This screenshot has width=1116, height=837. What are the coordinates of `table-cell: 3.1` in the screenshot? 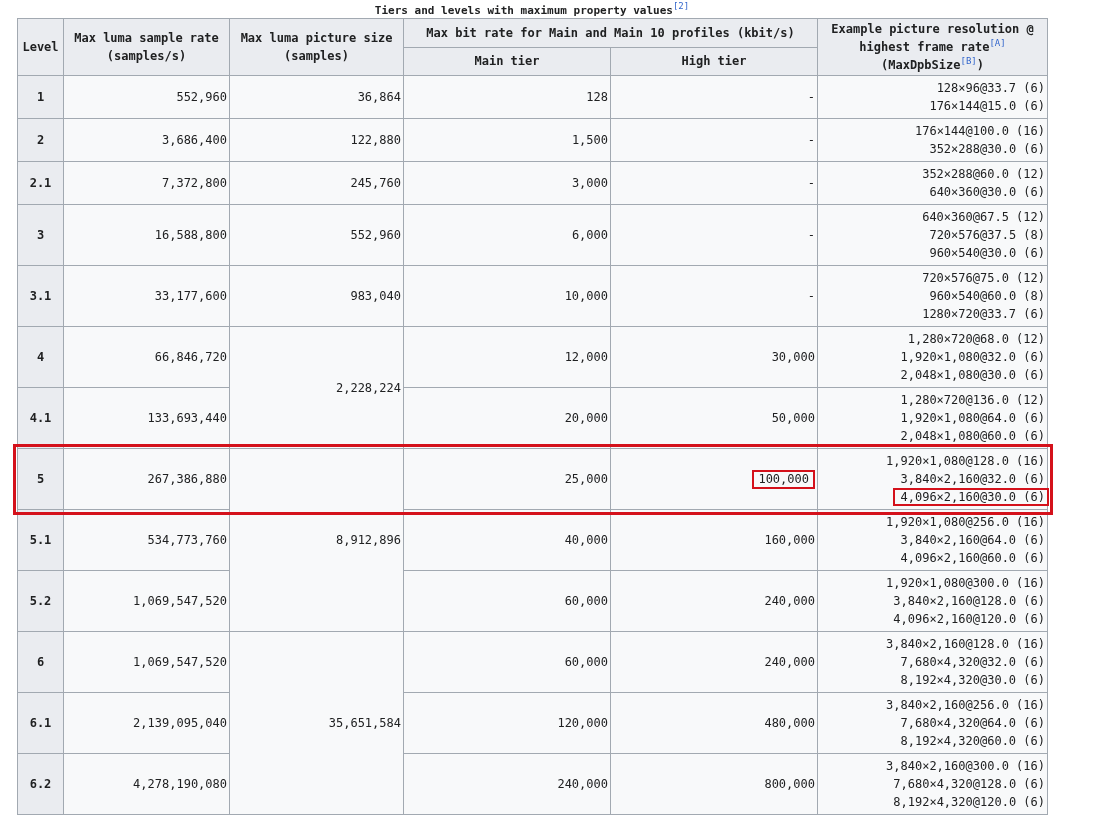 It's located at (40, 296).